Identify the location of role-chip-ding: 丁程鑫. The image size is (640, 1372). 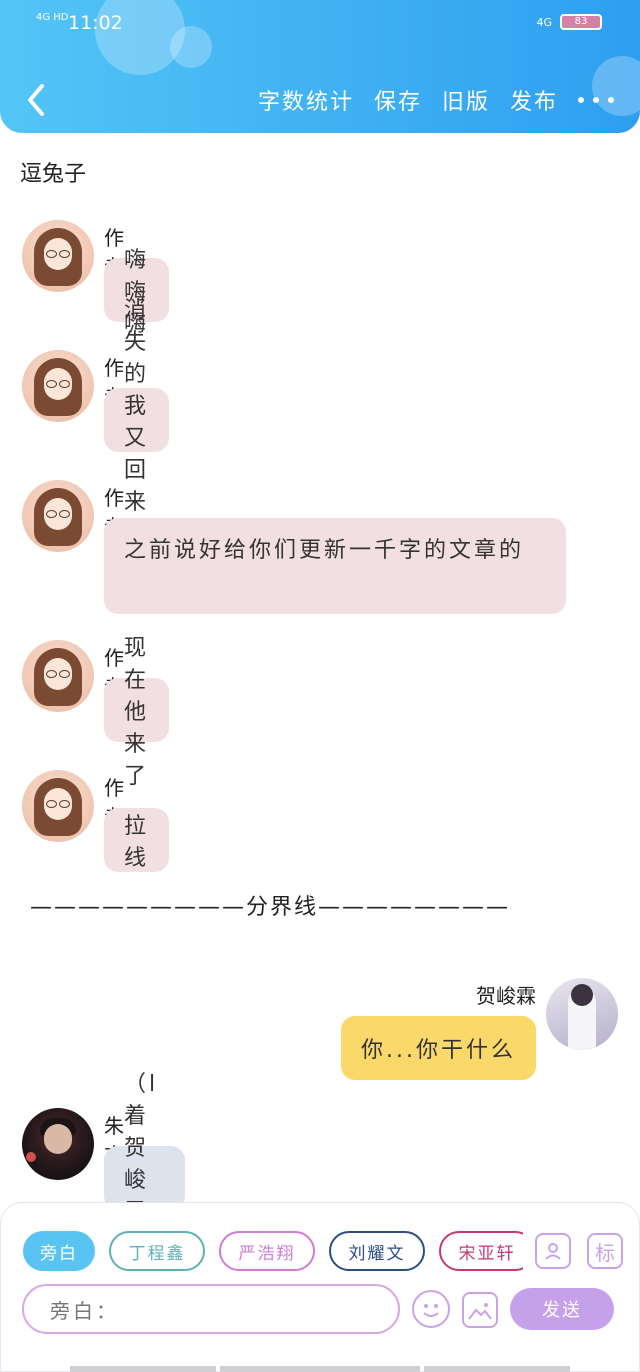
(157, 1251).